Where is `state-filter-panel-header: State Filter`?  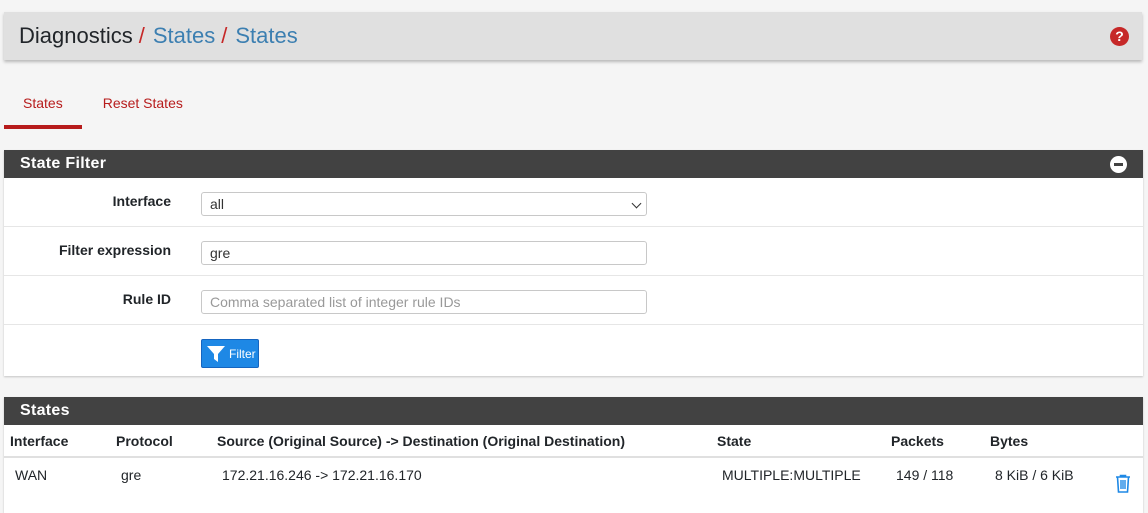 state-filter-panel-header: State Filter is located at coordinates (573, 164).